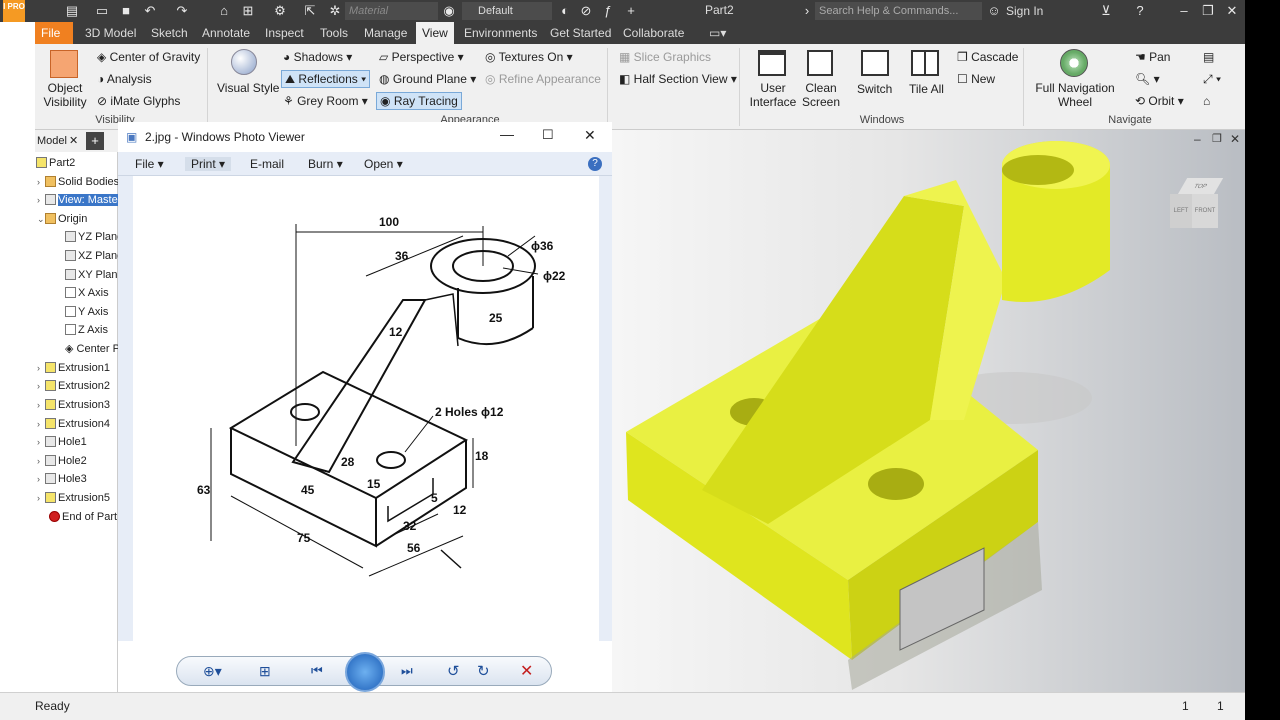 Image resolution: width=1280 pixels, height=720 pixels. What do you see at coordinates (280, 11) in the screenshot?
I see `update-icon: ⚙` at bounding box center [280, 11].